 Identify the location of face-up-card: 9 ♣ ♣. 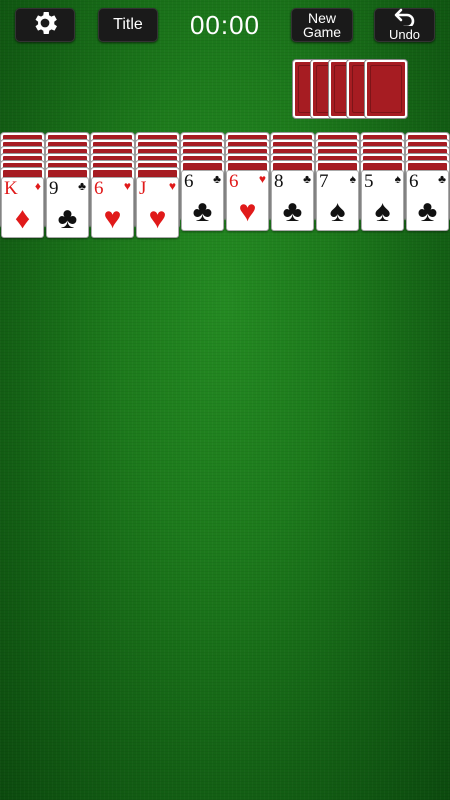
(67, 207).